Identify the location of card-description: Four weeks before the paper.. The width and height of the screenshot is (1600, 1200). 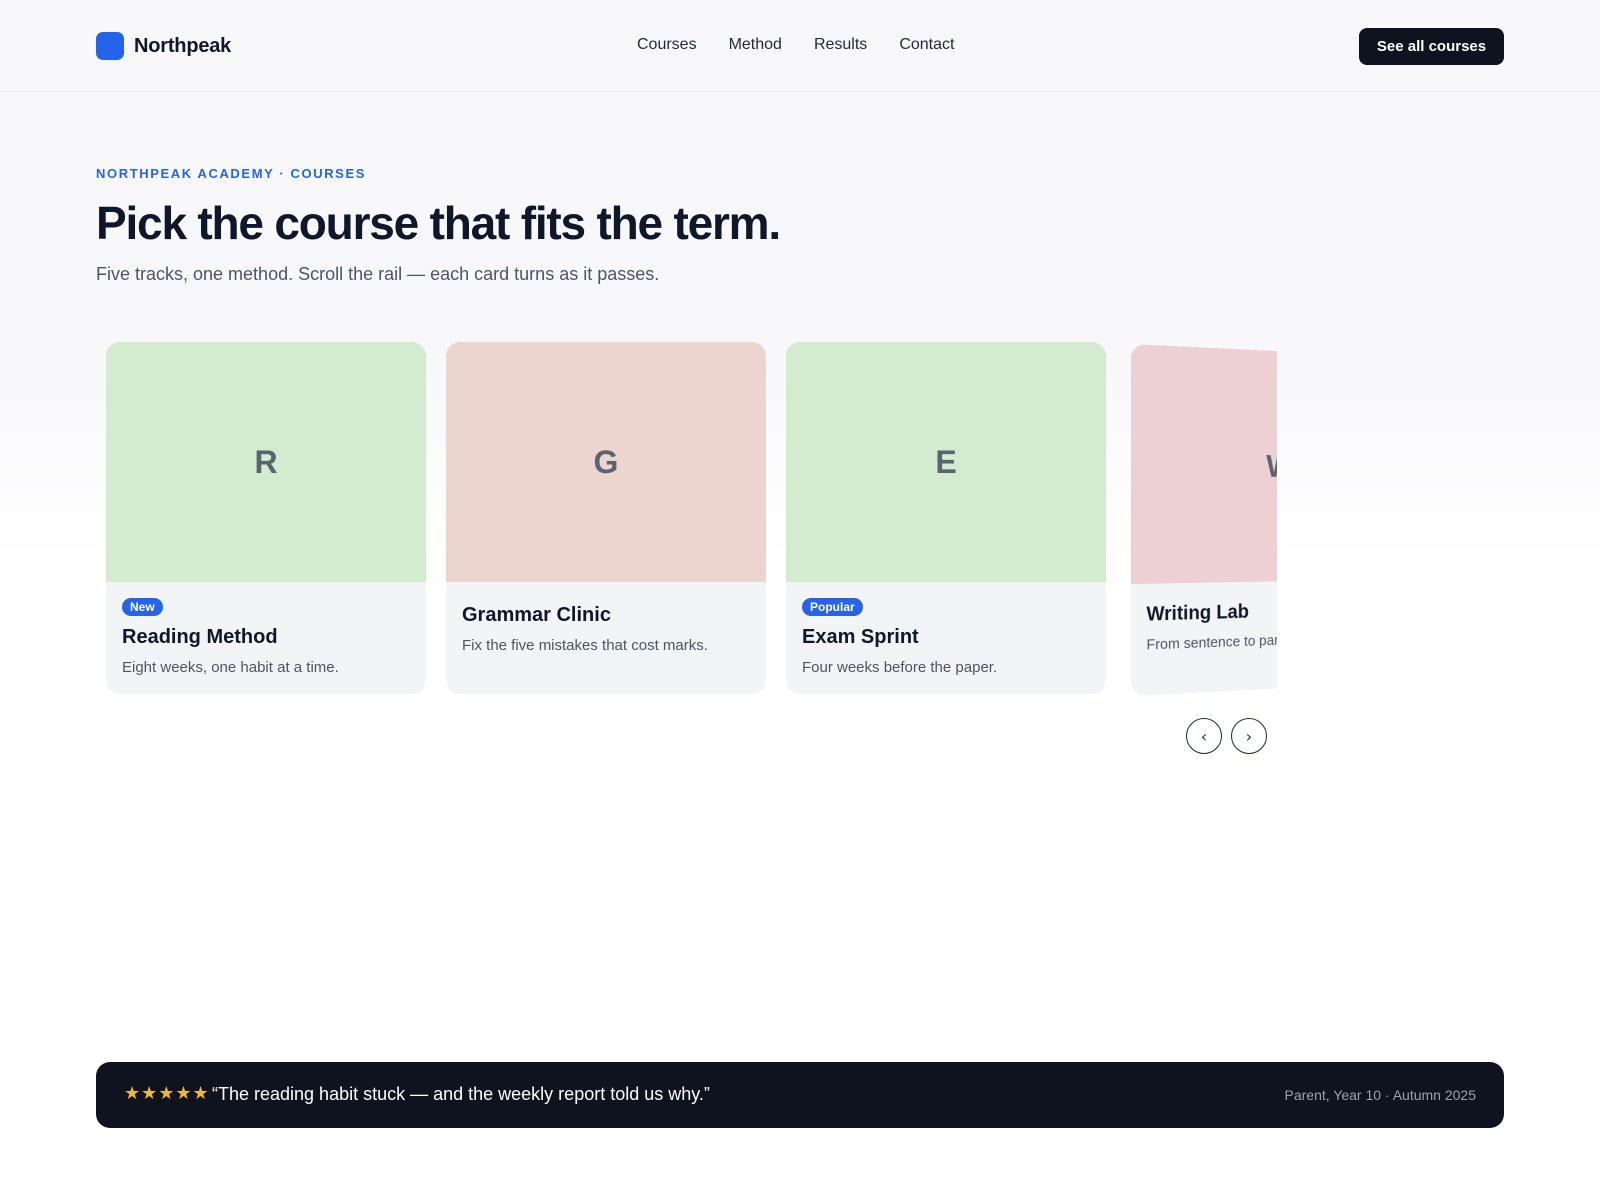
(900, 667).